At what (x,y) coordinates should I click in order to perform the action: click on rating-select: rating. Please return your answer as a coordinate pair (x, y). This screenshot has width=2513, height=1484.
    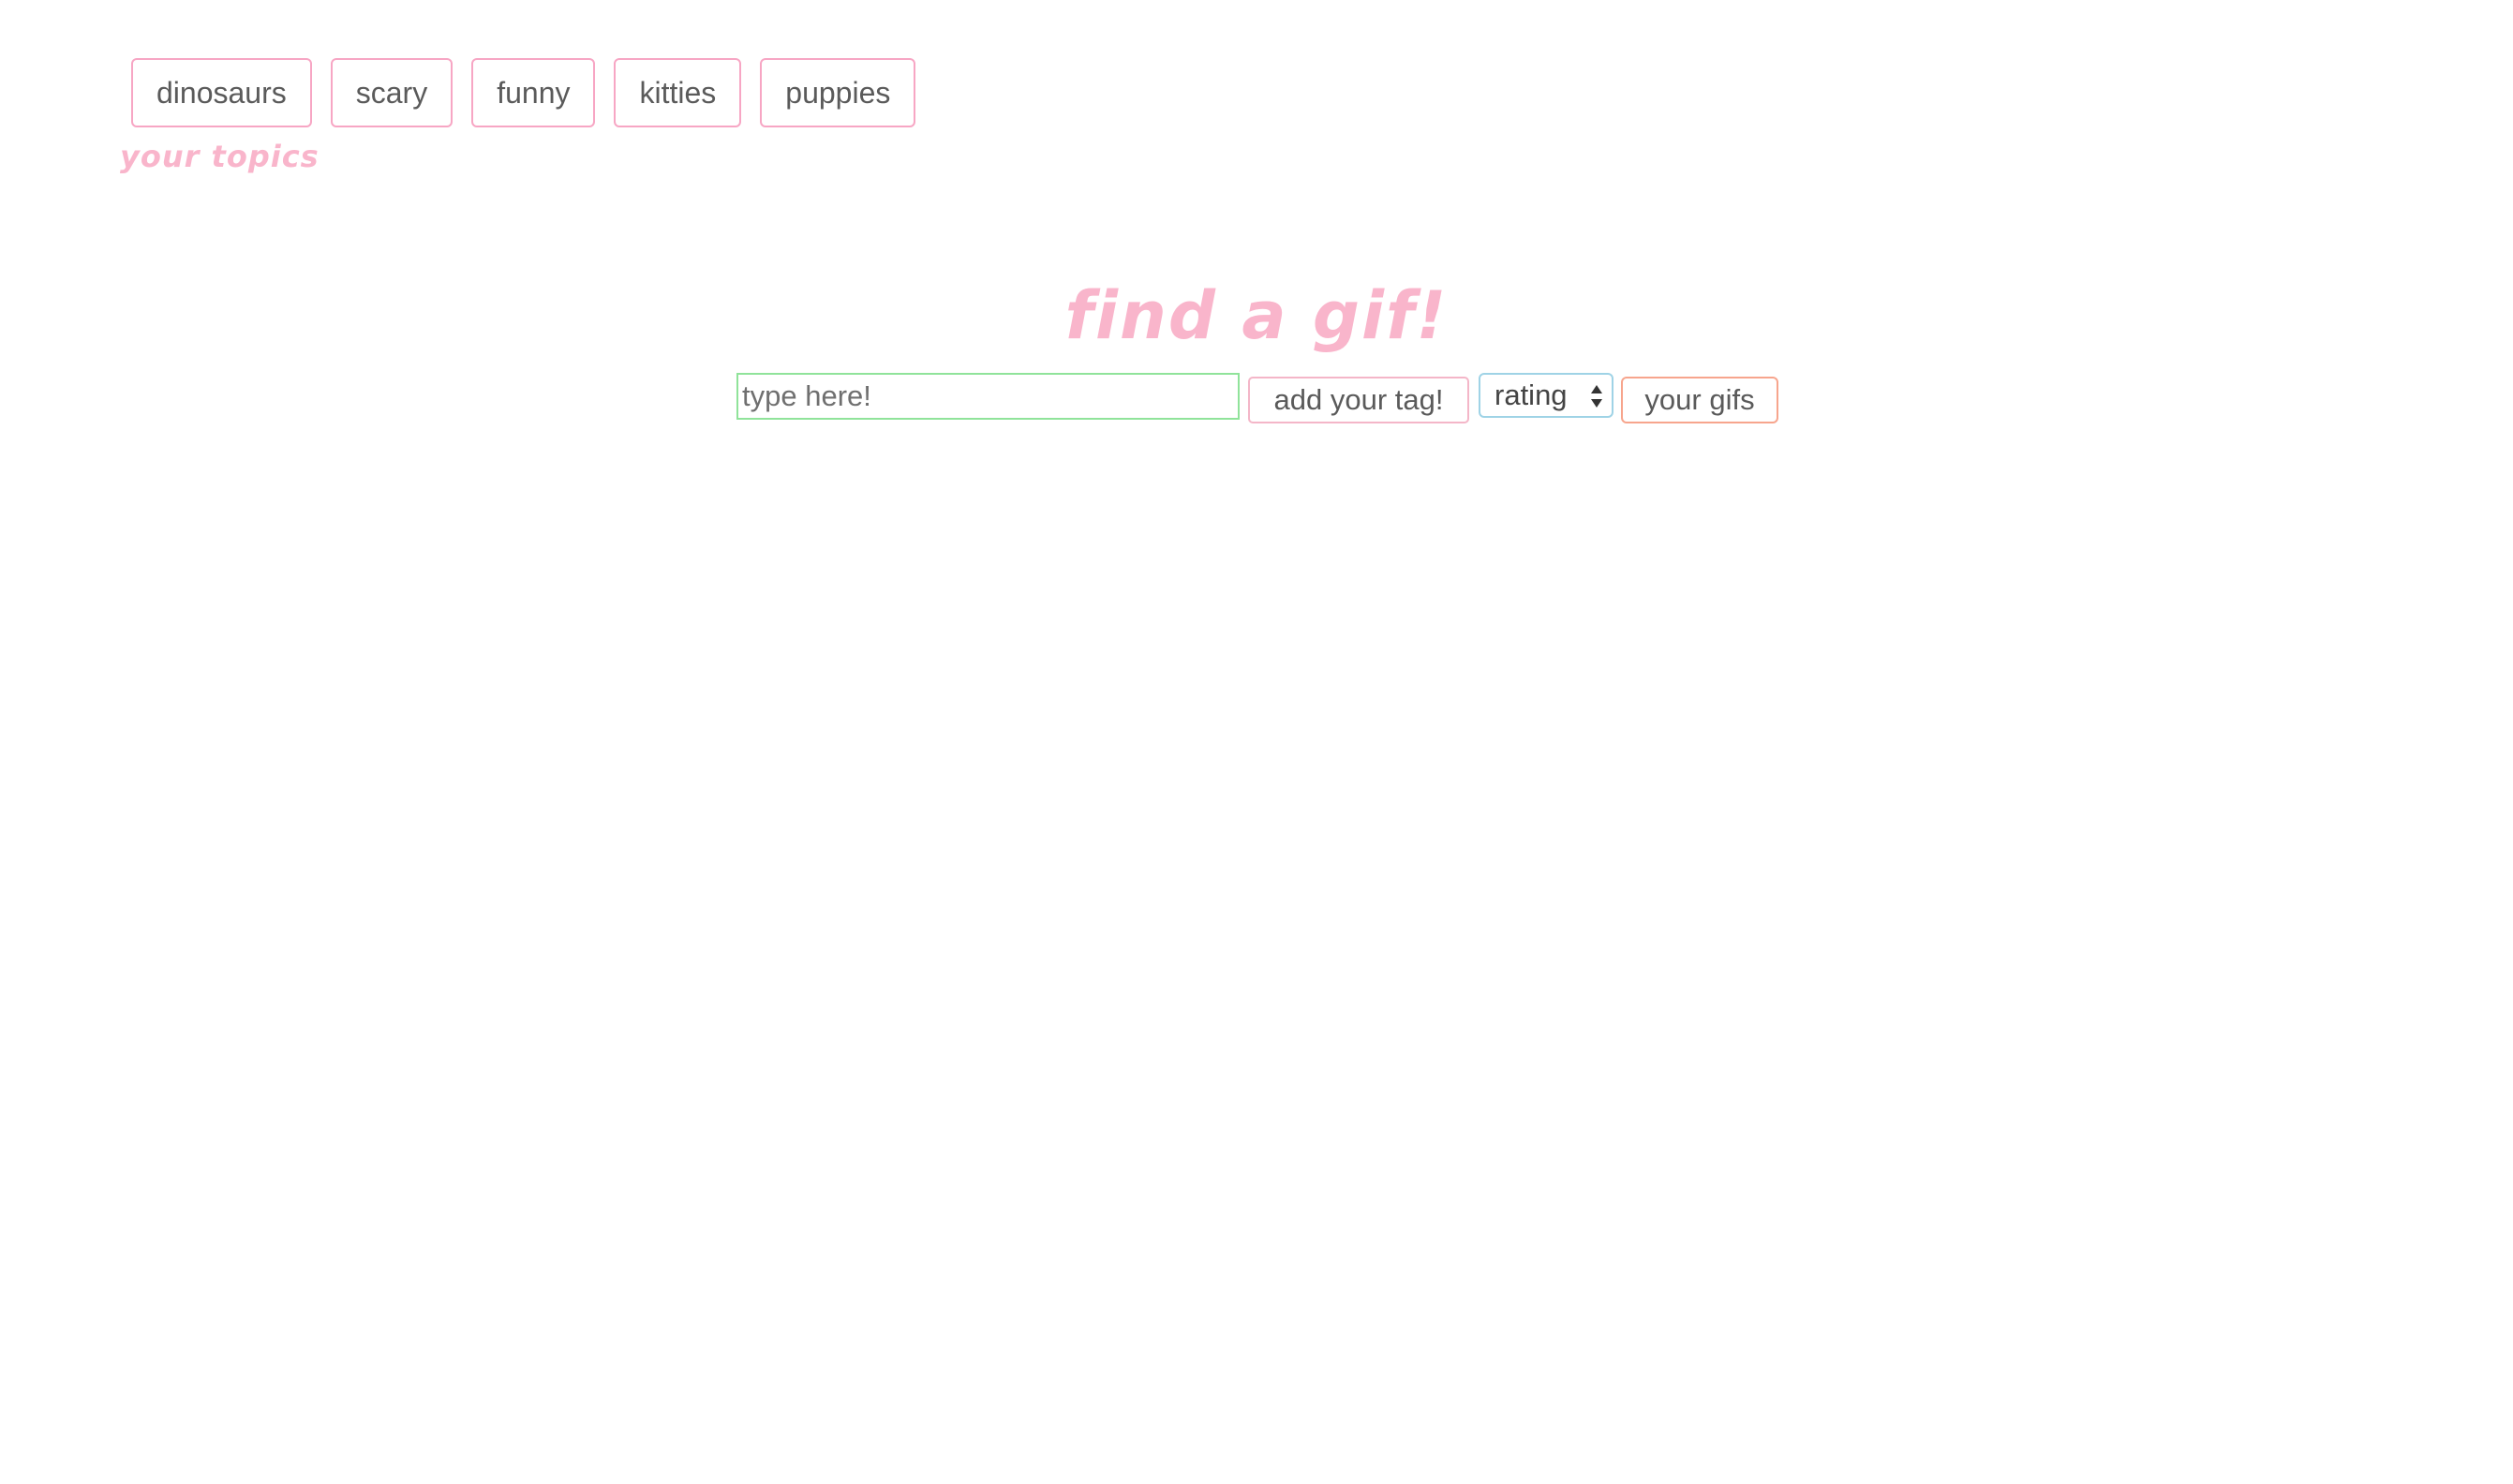
    Looking at the image, I should click on (1546, 395).